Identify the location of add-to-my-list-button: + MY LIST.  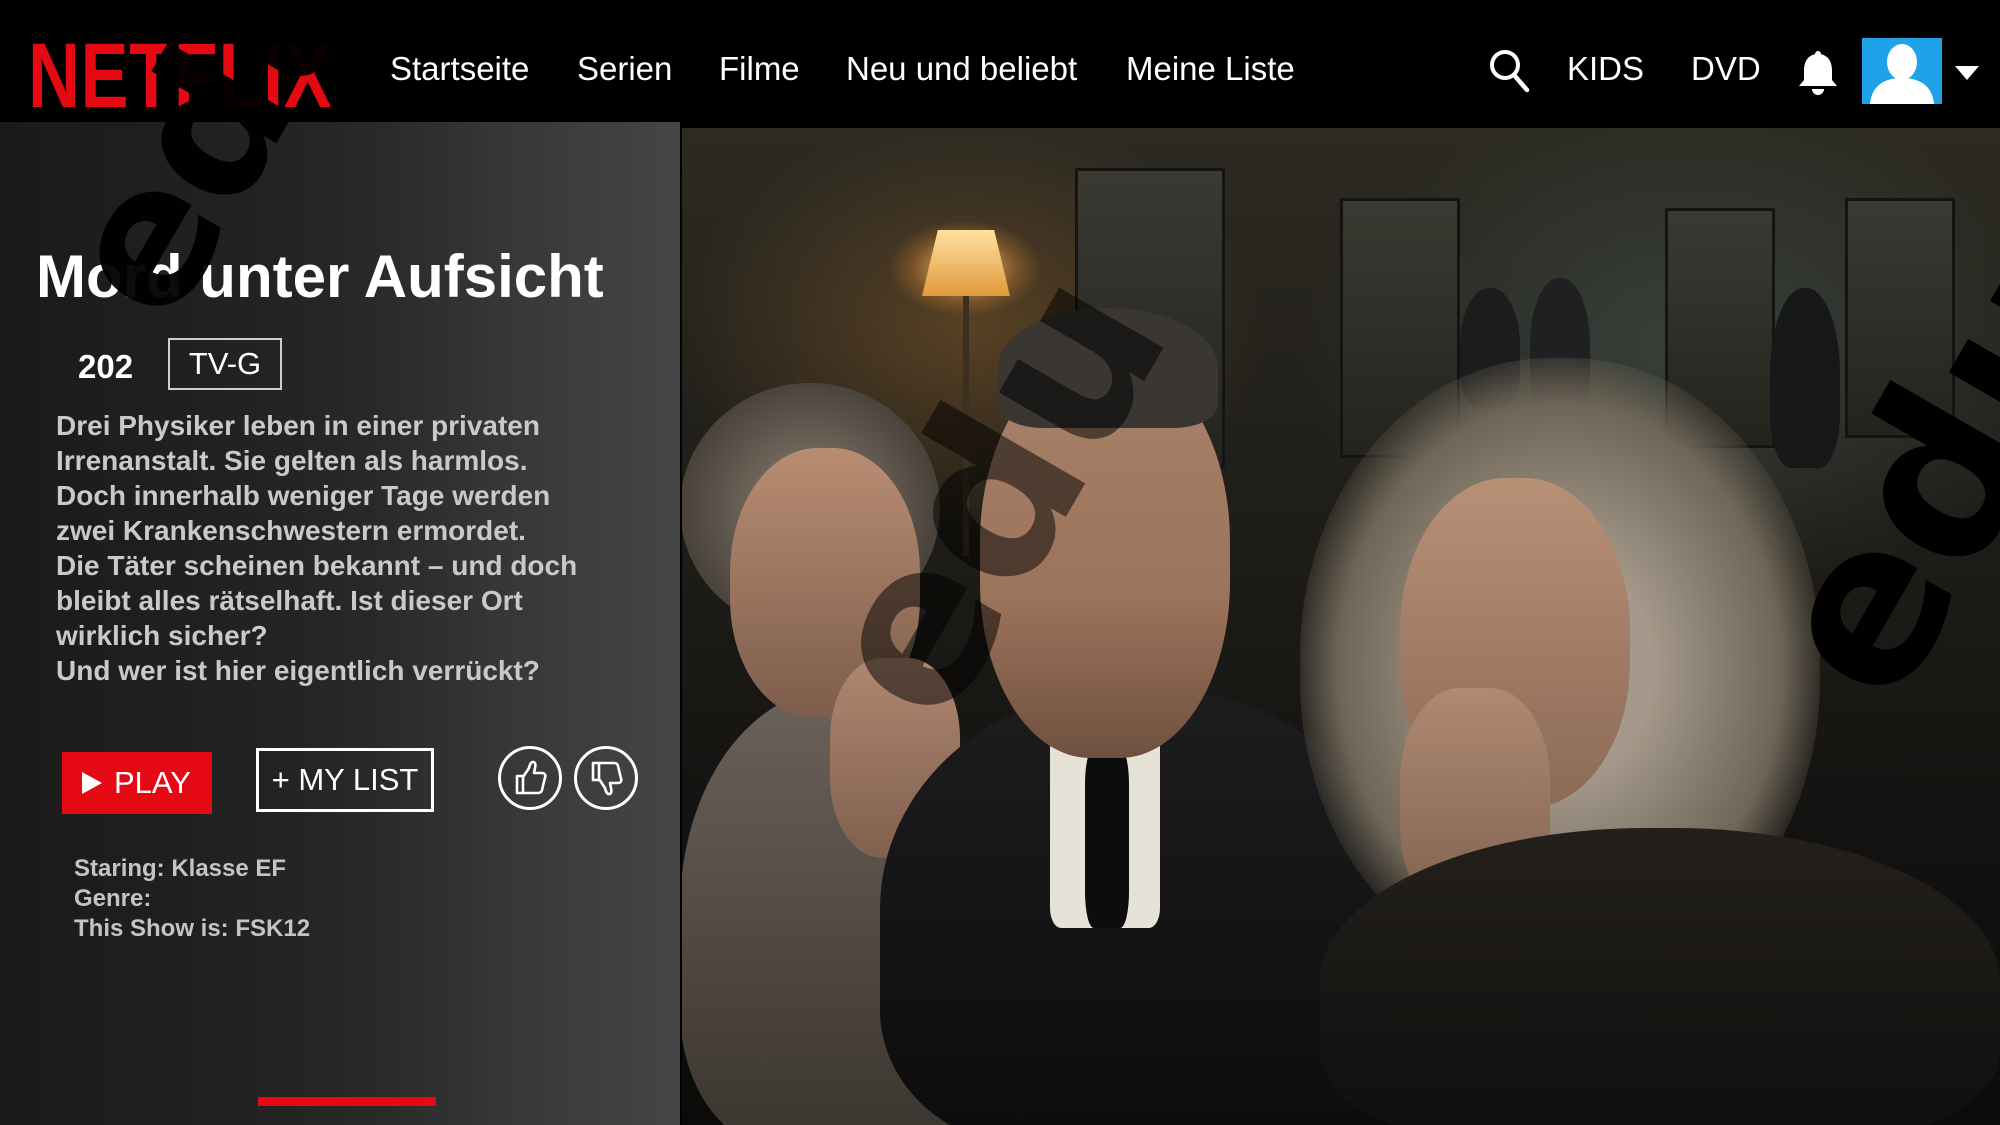
(345, 780).